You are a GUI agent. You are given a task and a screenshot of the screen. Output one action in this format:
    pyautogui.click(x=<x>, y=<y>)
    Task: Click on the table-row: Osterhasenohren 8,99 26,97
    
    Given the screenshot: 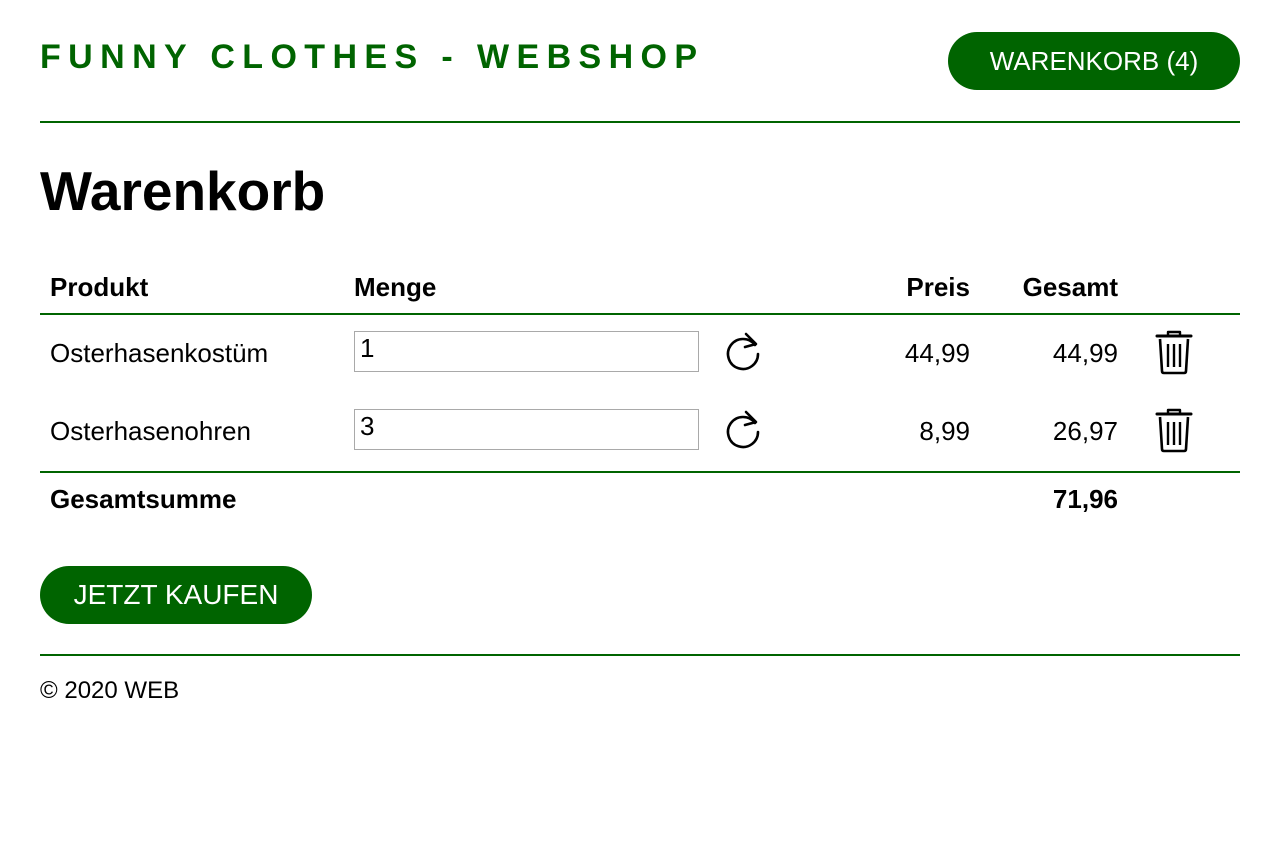 What is the action you would take?
    pyautogui.click(x=640, y=433)
    